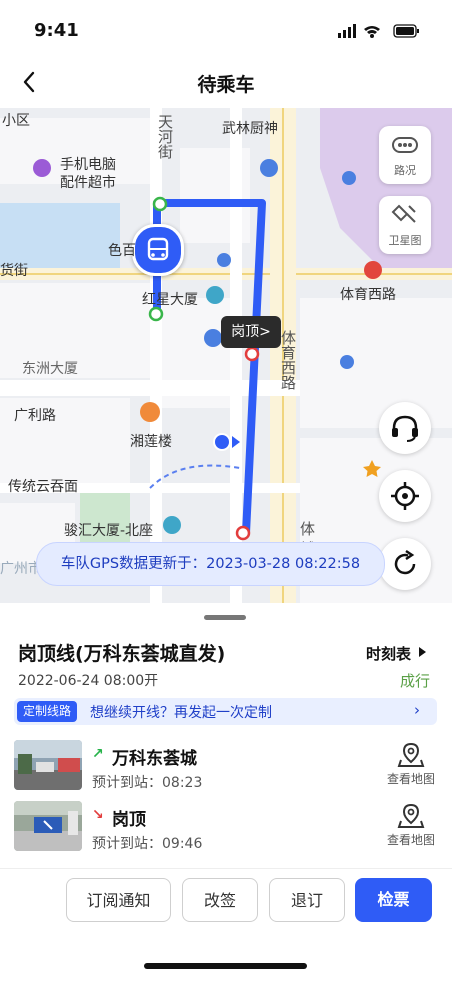 This screenshot has width=452, height=982. I want to click on stop-name: 岗顶, so click(129, 820).